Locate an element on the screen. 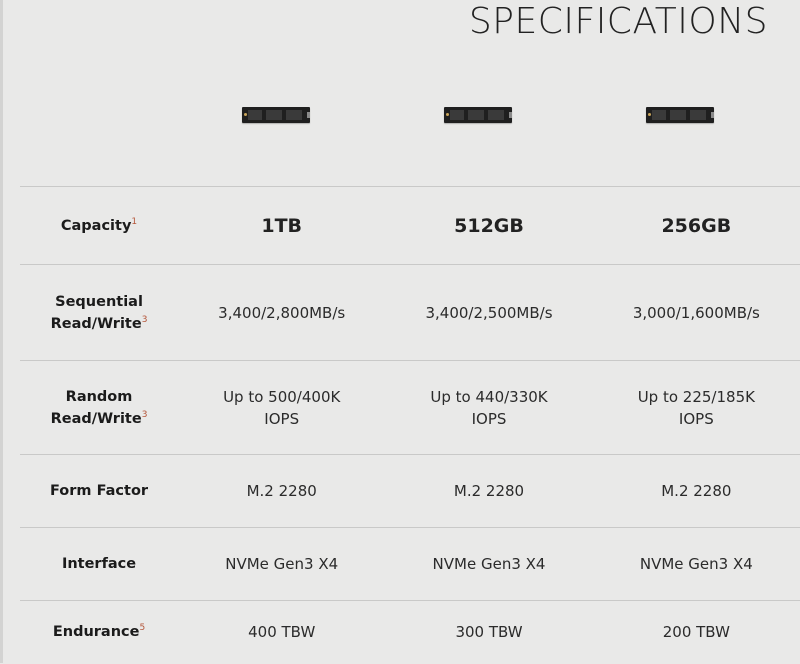 This screenshot has height=664, width=800. table-row-form-factor: Form Factor M.2 2280 M.2 2280 M.2 2280 is located at coordinates (410, 491).